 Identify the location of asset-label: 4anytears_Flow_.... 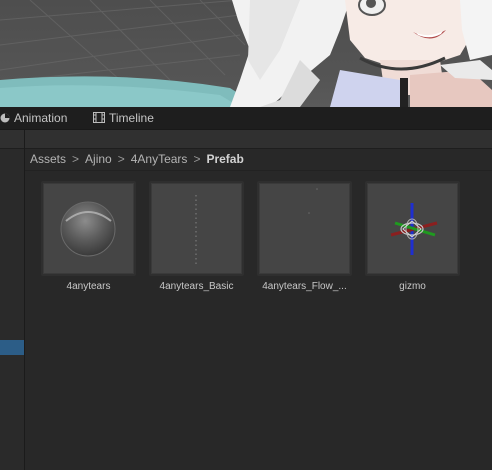
(304, 286).